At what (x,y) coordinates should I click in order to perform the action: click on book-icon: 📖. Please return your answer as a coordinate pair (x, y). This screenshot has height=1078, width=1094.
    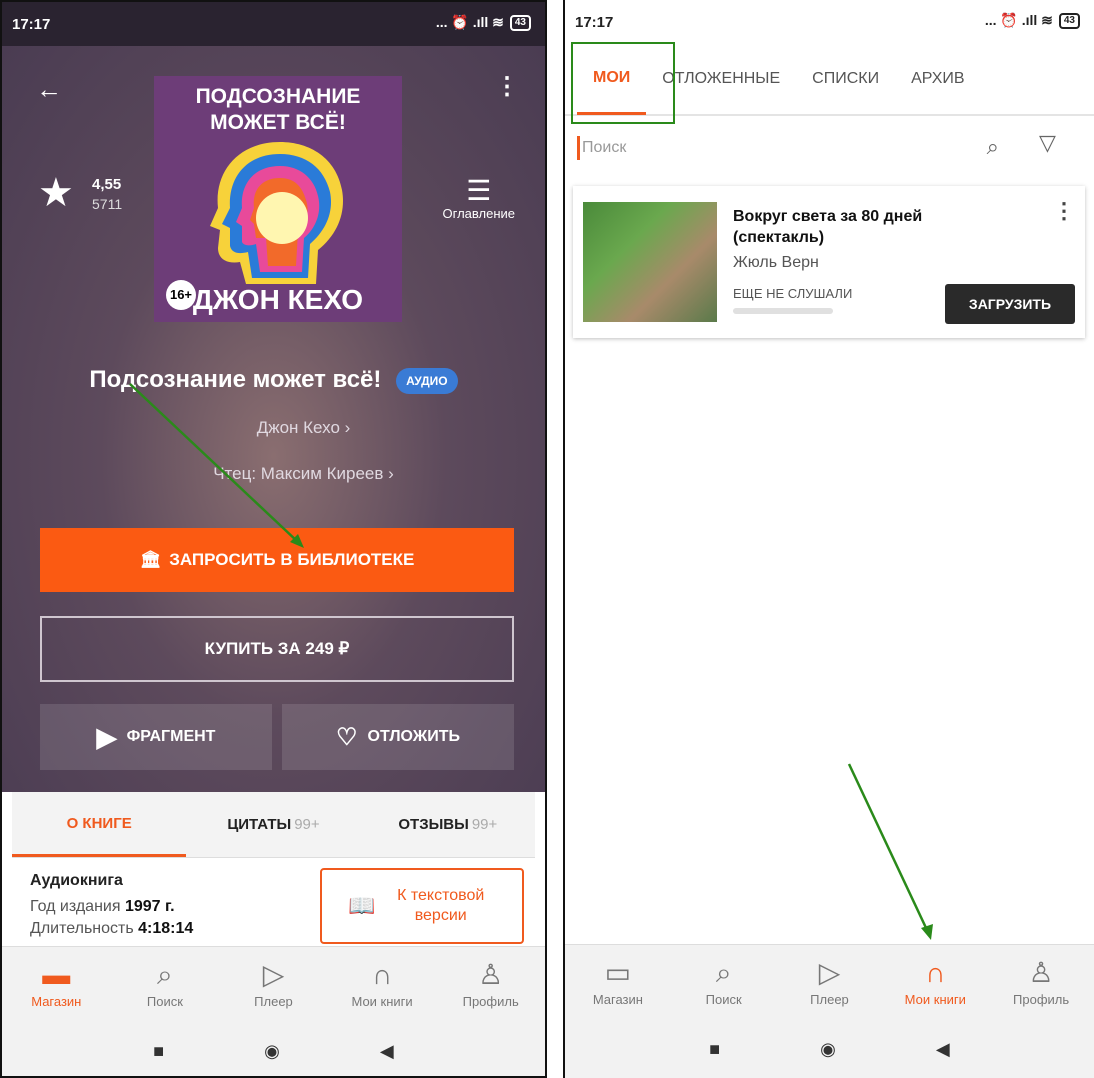
    Looking at the image, I should click on (362, 905).